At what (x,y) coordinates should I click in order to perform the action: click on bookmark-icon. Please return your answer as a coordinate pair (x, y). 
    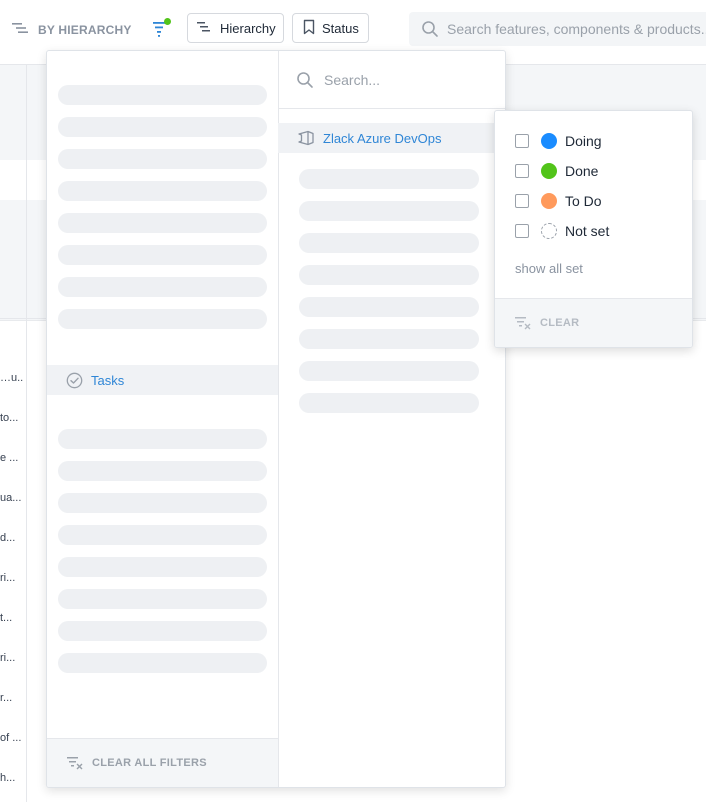
    Looking at the image, I should click on (309, 28).